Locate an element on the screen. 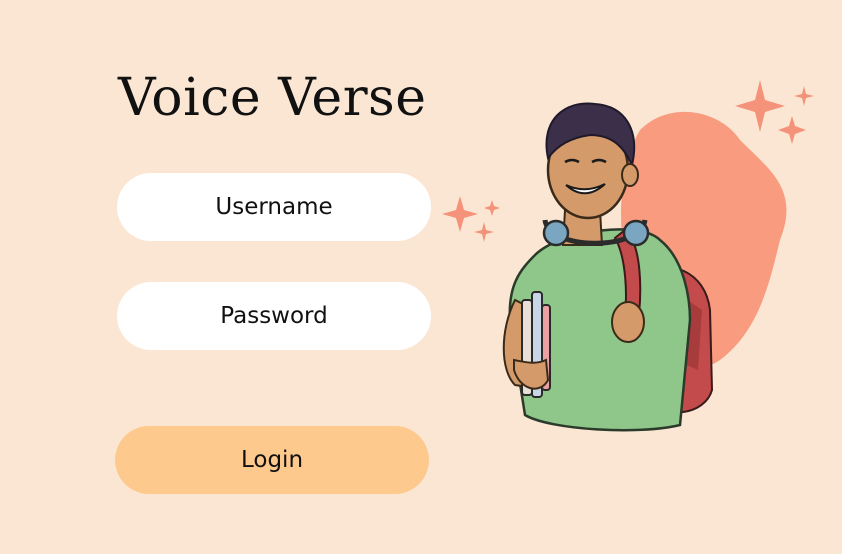 Image resolution: width=842 pixels, height=554 pixels. password-input is located at coordinates (274, 316).